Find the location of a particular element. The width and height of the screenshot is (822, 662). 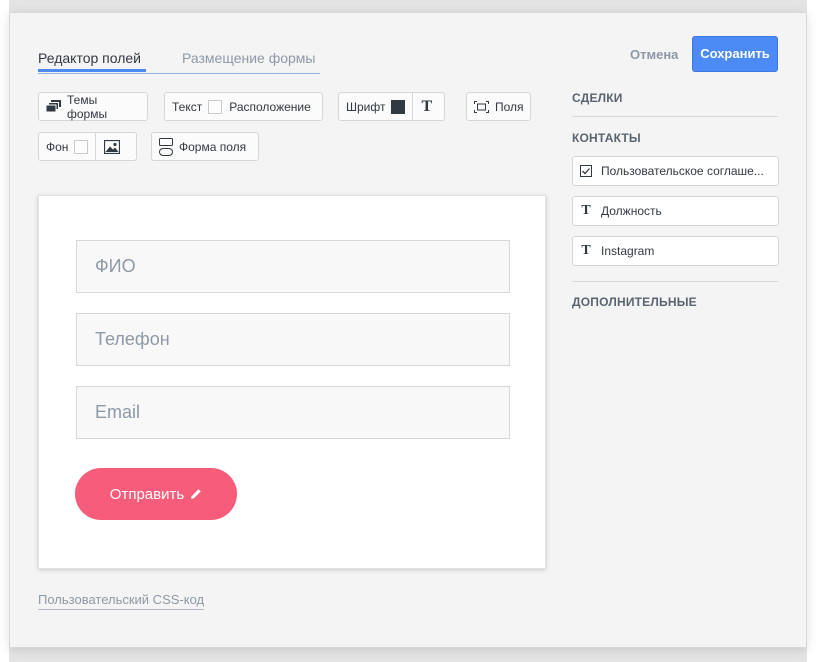

background-color-button: Фон is located at coordinates (67, 146).